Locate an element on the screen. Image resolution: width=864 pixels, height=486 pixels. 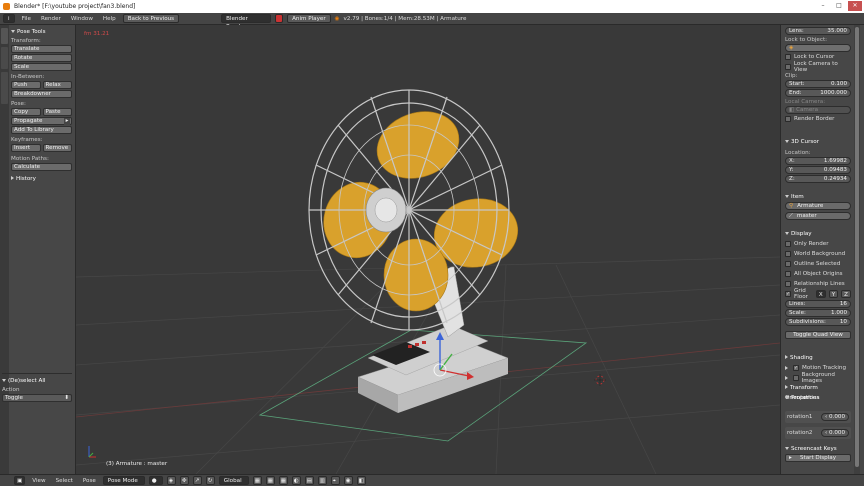
pose-library-icon: ◐ is located at coordinates (296, 480).